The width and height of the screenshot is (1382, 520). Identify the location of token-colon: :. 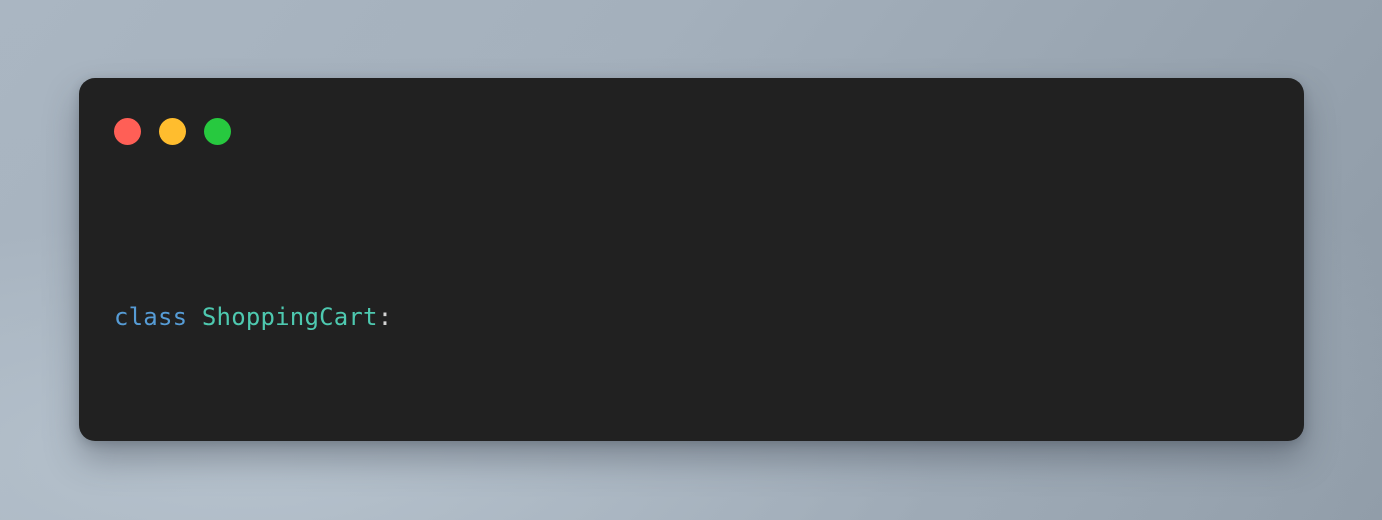
(385, 317).